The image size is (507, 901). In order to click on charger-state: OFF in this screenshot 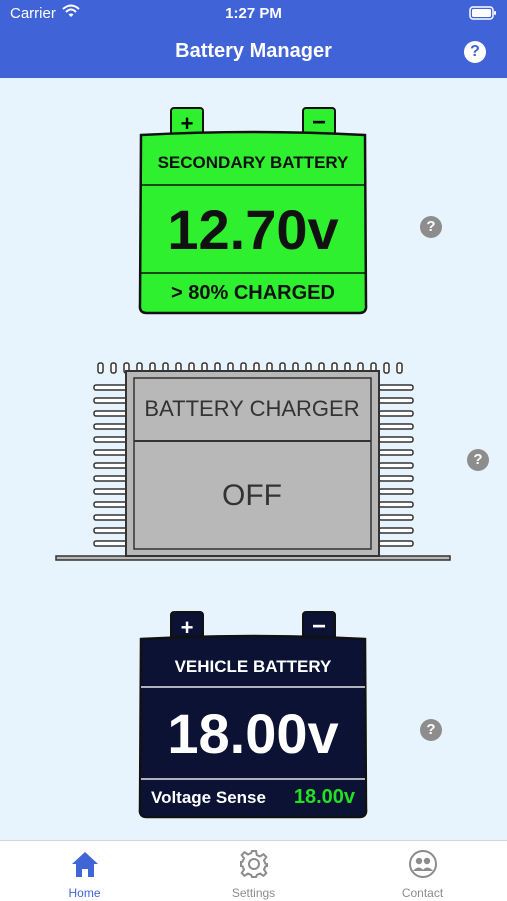, I will do `click(252, 495)`.